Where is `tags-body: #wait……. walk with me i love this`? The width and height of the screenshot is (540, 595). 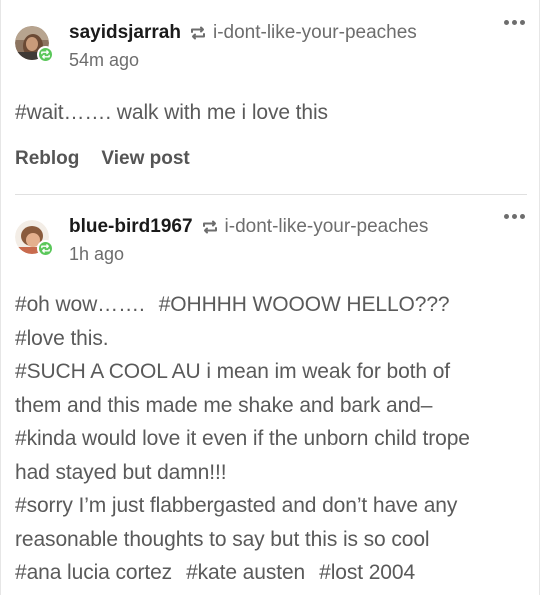
tags-body: #wait……. walk with me i love this is located at coordinates (178, 113).